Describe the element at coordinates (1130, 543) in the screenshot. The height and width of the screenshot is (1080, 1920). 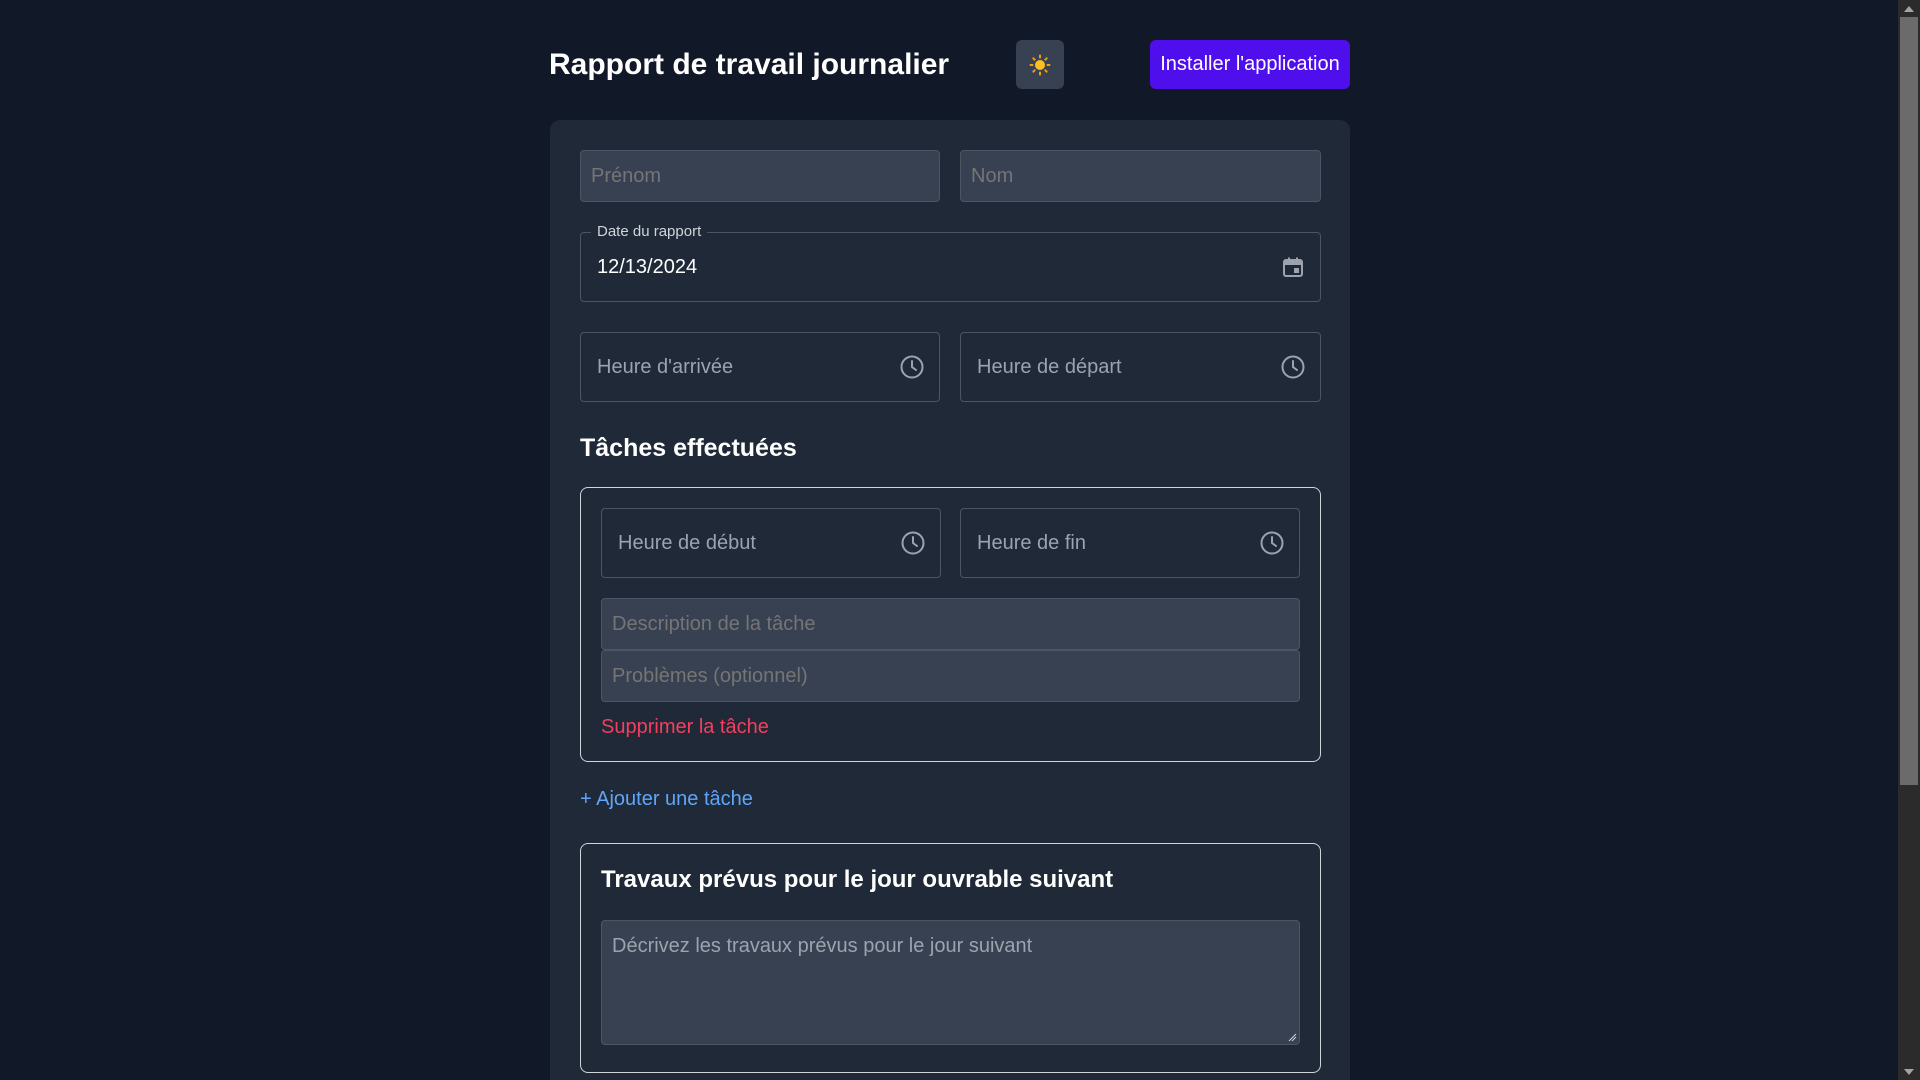
I see `task-end-time-field: Heure de fin` at that location.